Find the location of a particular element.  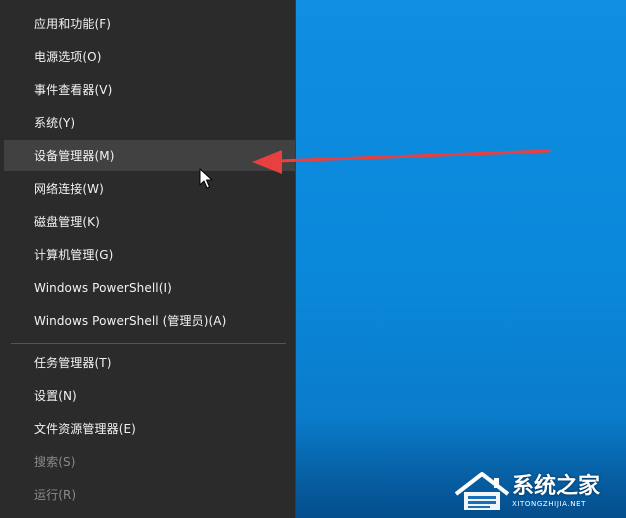

mouse-pointer-icon is located at coordinates (206, 178).